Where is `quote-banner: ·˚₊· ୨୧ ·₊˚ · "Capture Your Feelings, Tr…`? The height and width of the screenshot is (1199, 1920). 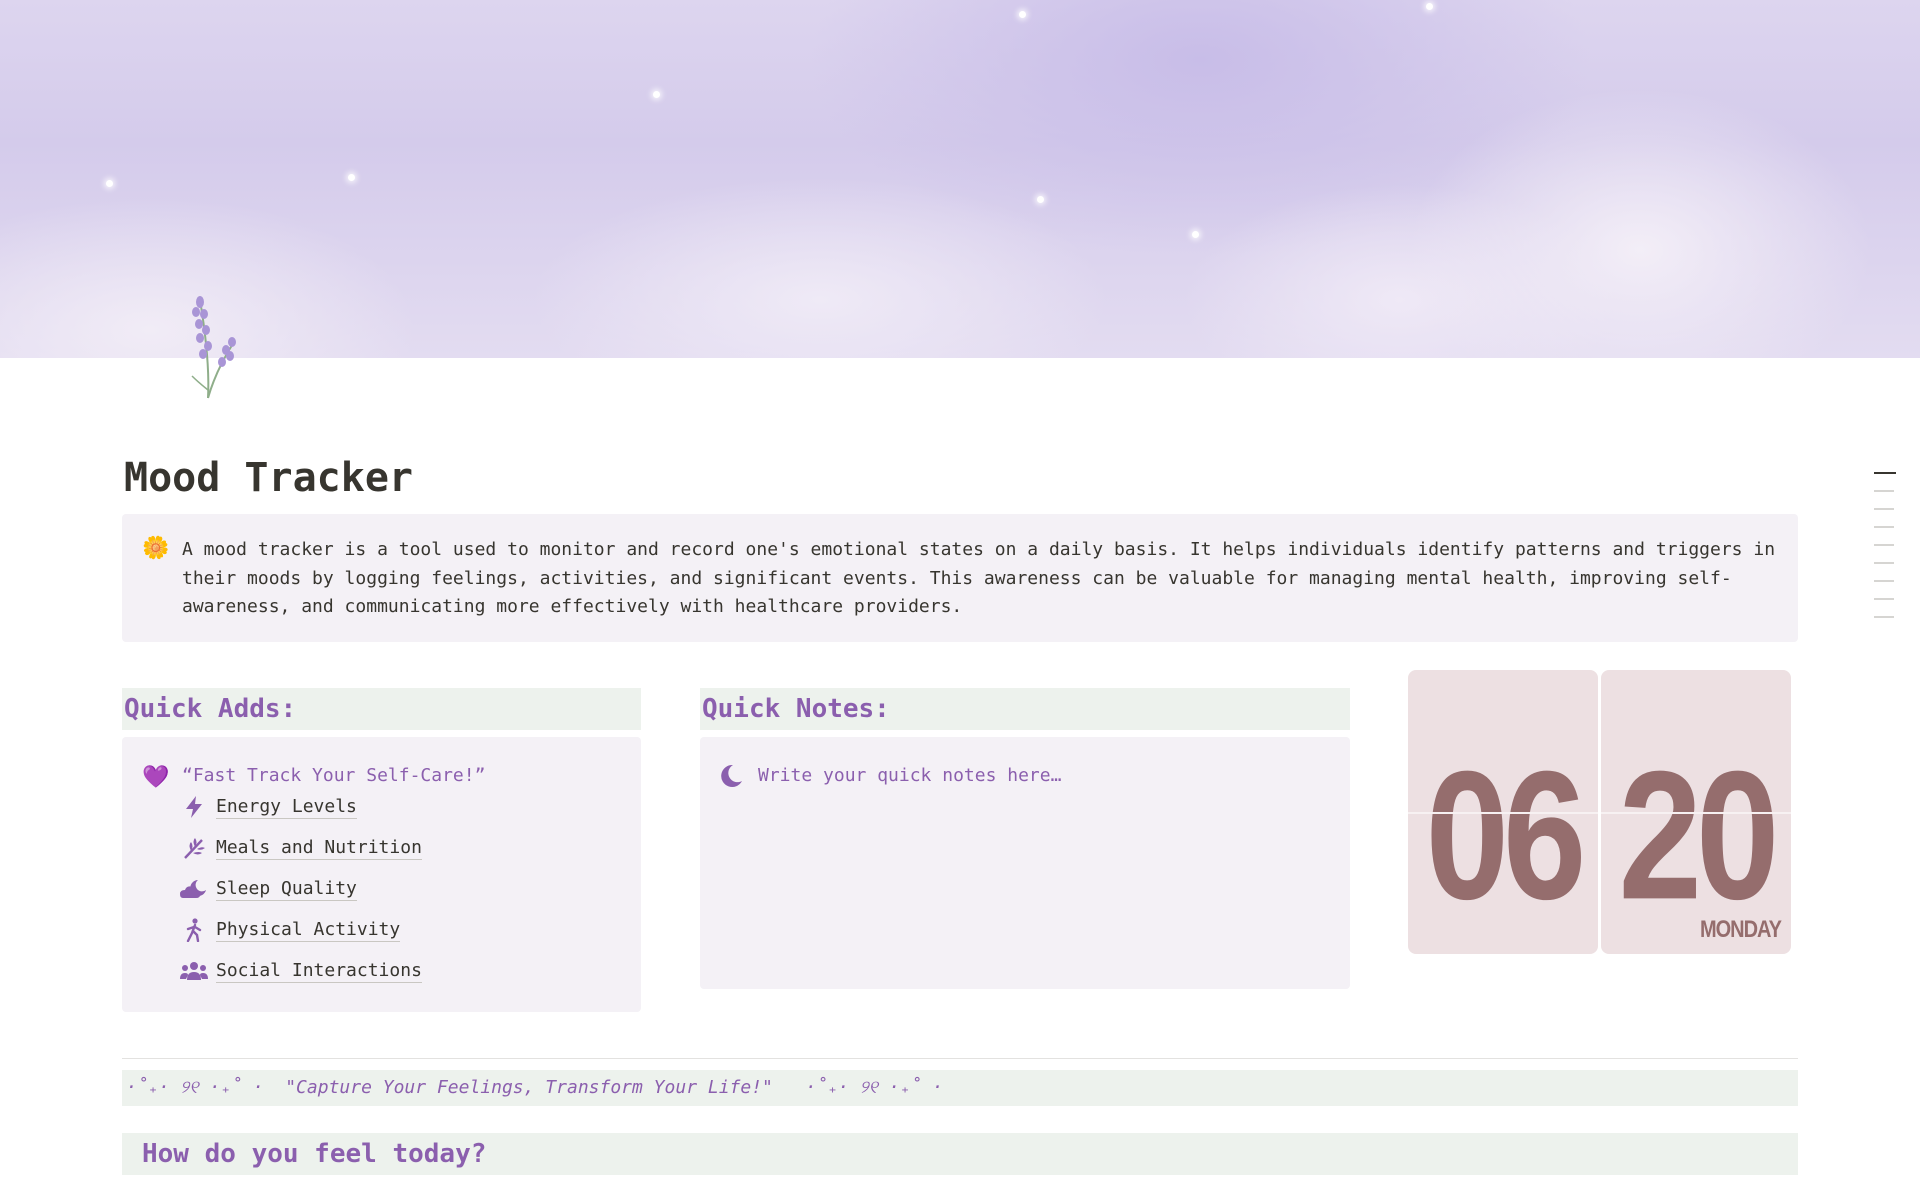
quote-banner: ·˚₊· ୨୧ ·₊˚ · "Capture Your Feelings, Tr… is located at coordinates (960, 1088).